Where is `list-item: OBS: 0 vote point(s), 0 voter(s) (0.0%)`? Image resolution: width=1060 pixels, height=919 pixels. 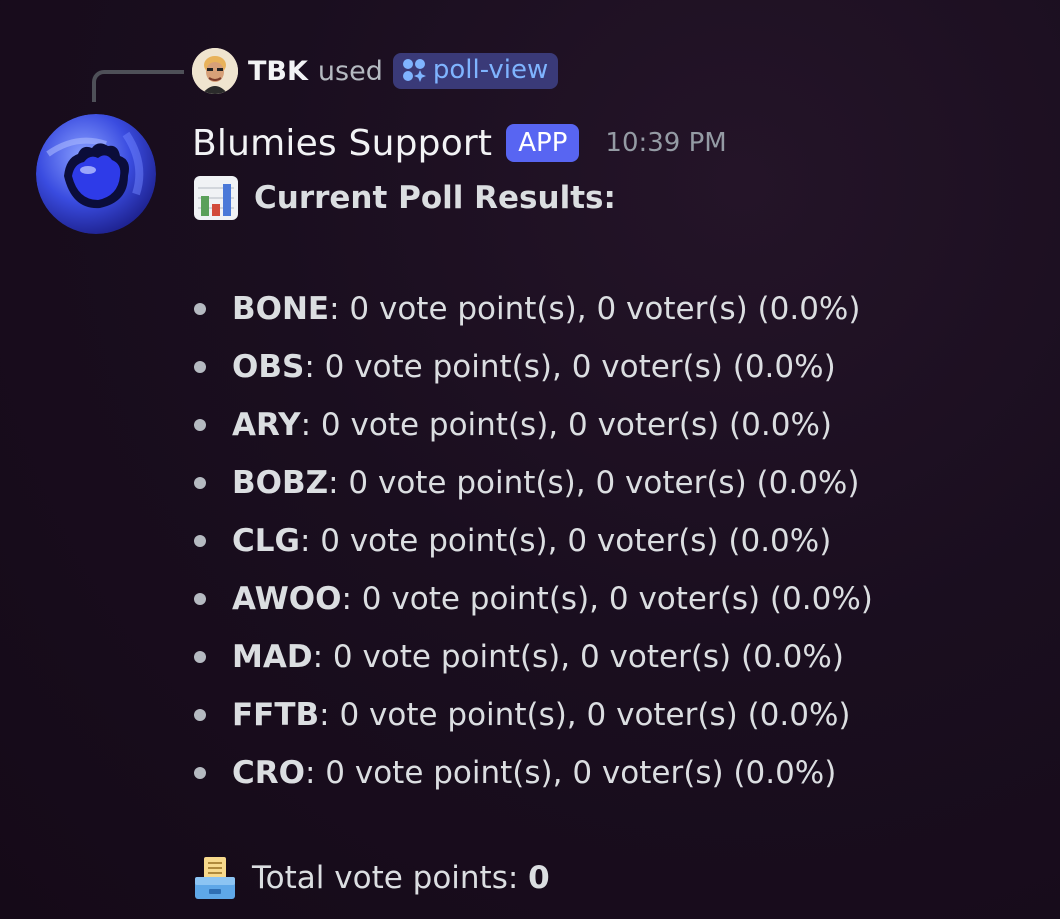 list-item: OBS: 0 vote point(s), 0 voter(s) (0.0%) is located at coordinates (532, 367).